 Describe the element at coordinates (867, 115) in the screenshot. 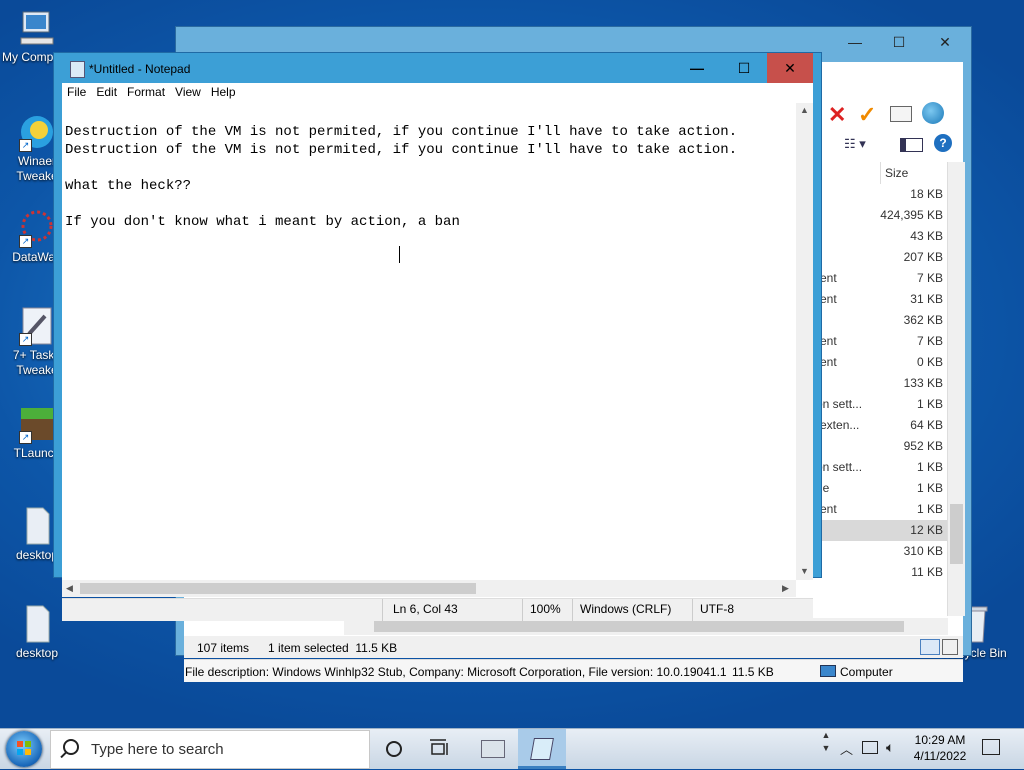

I see `checkmark-icon: ✓` at that location.